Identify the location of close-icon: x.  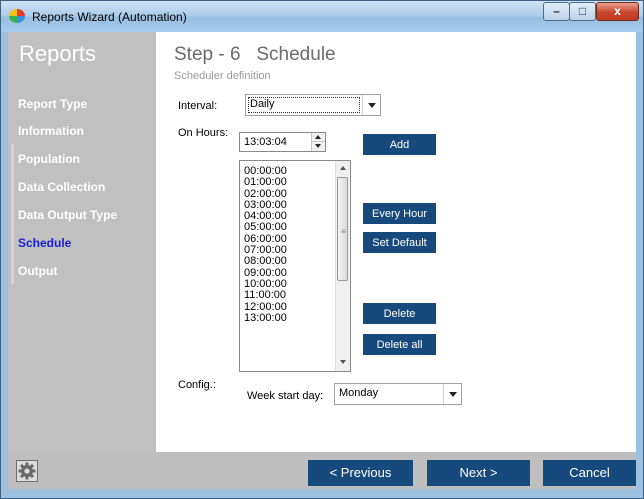
(617, 11).